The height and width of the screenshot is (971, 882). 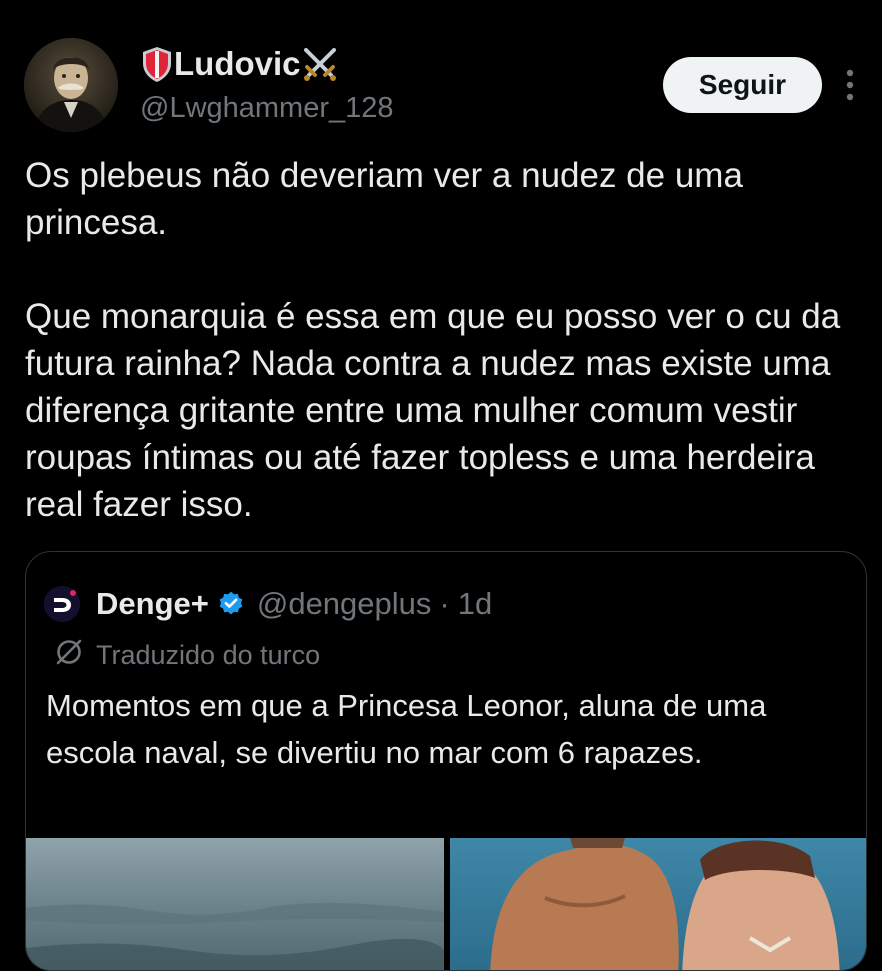 What do you see at coordinates (231, 604) in the screenshot?
I see `verified-badge-icon` at bounding box center [231, 604].